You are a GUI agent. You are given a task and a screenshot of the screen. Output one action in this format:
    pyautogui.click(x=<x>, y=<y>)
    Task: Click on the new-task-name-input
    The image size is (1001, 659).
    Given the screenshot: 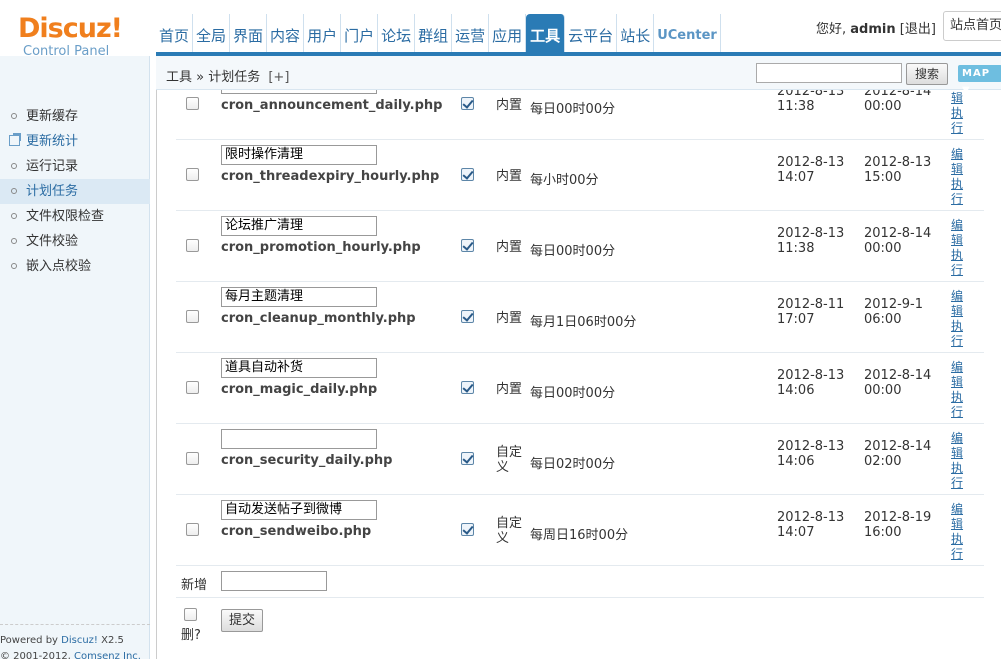 What is the action you would take?
    pyautogui.click(x=274, y=581)
    